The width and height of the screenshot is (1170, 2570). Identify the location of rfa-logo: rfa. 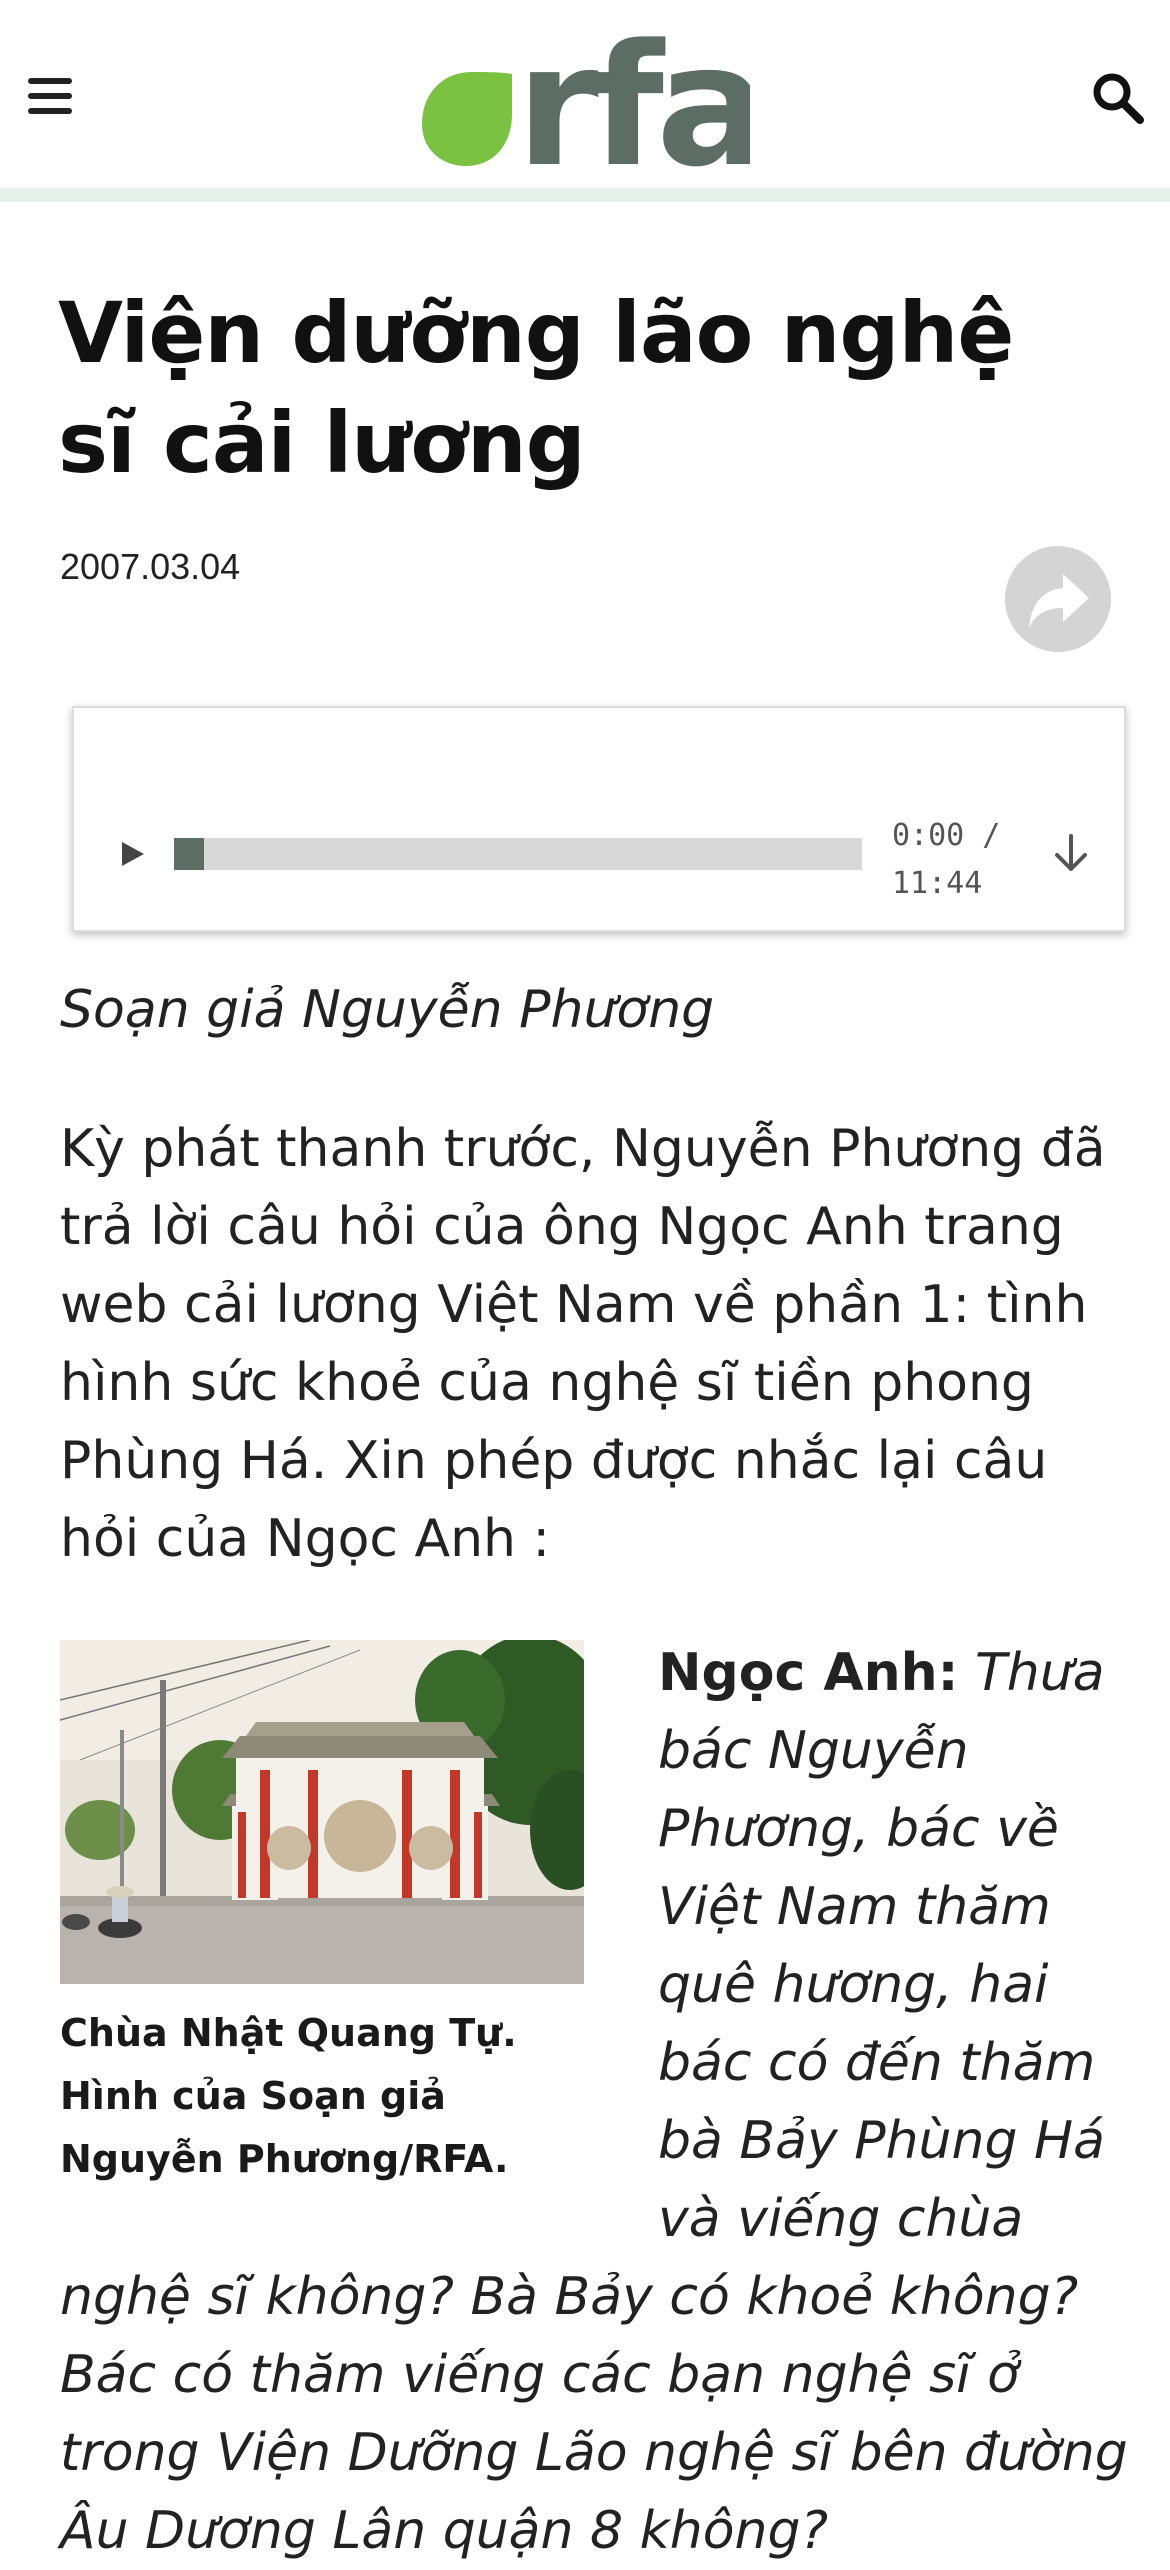
(585, 95).